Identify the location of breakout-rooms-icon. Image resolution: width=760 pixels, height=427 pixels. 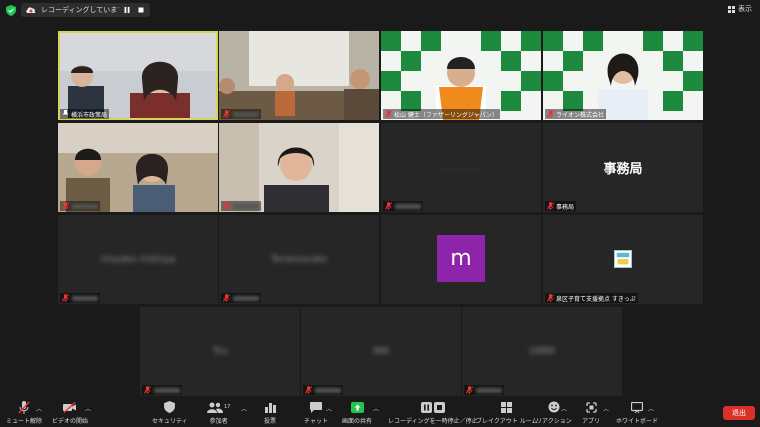
(507, 407).